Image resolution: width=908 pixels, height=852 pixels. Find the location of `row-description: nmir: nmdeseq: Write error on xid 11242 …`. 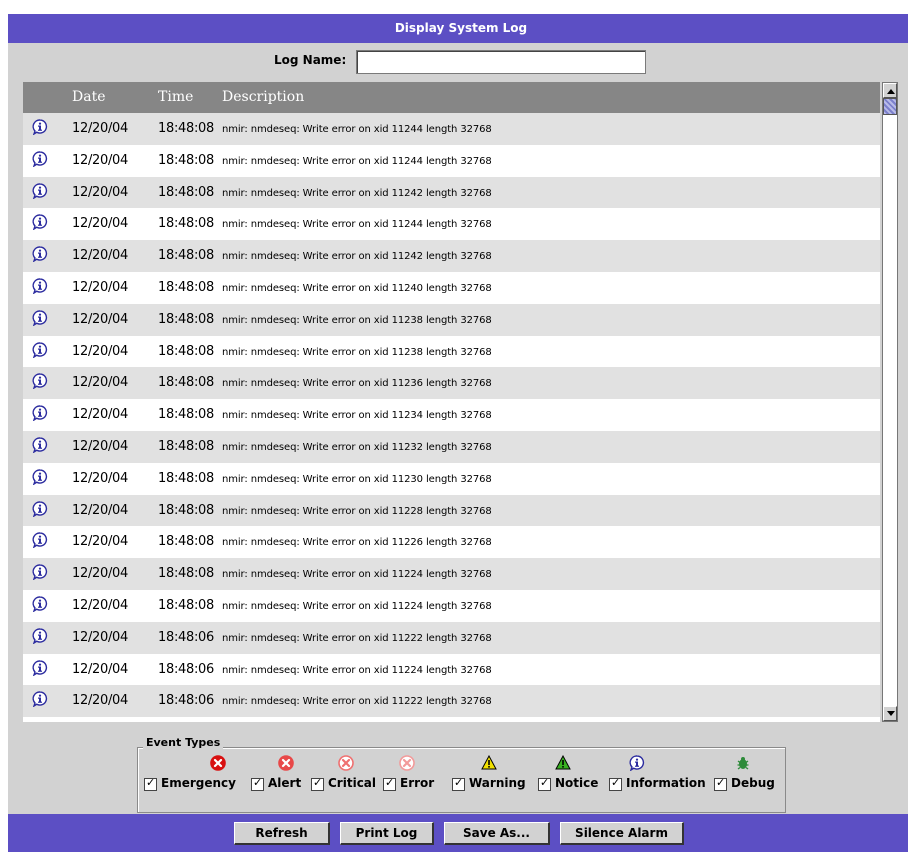

row-description: nmir: nmdeseq: Write error on xid 11242 … is located at coordinates (357, 257).